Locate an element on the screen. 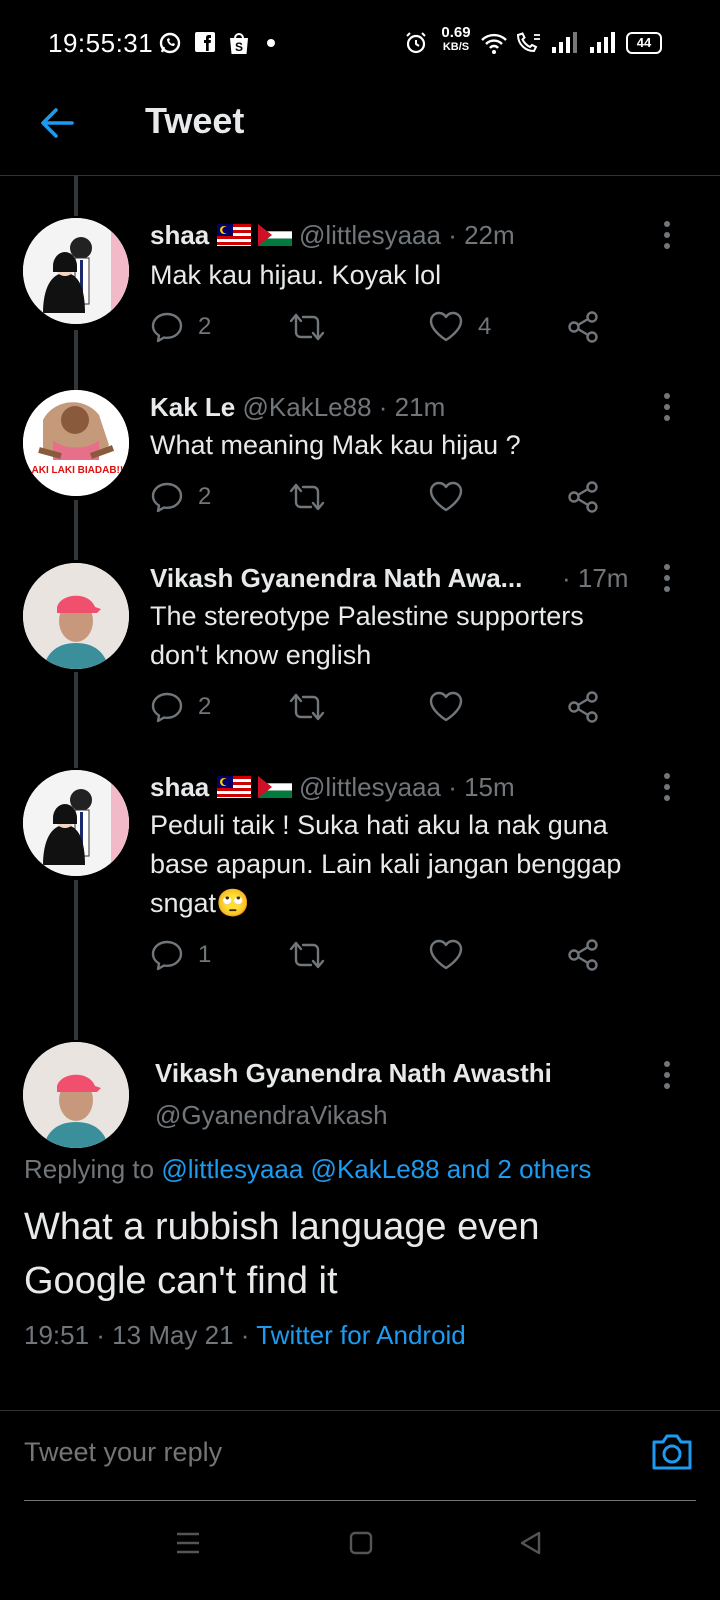 The image size is (720, 1600). menu-icon is located at coordinates (188, 1543).